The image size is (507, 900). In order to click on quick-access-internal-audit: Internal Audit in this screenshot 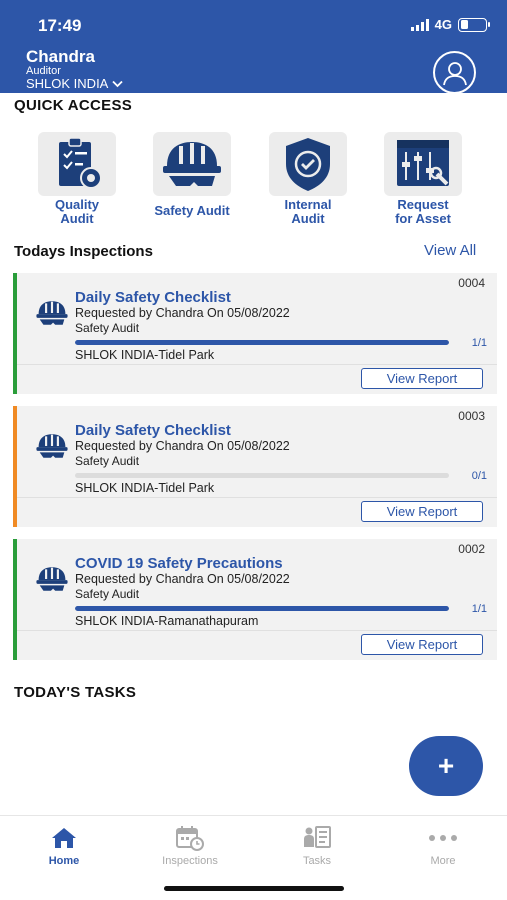, I will do `click(308, 179)`.